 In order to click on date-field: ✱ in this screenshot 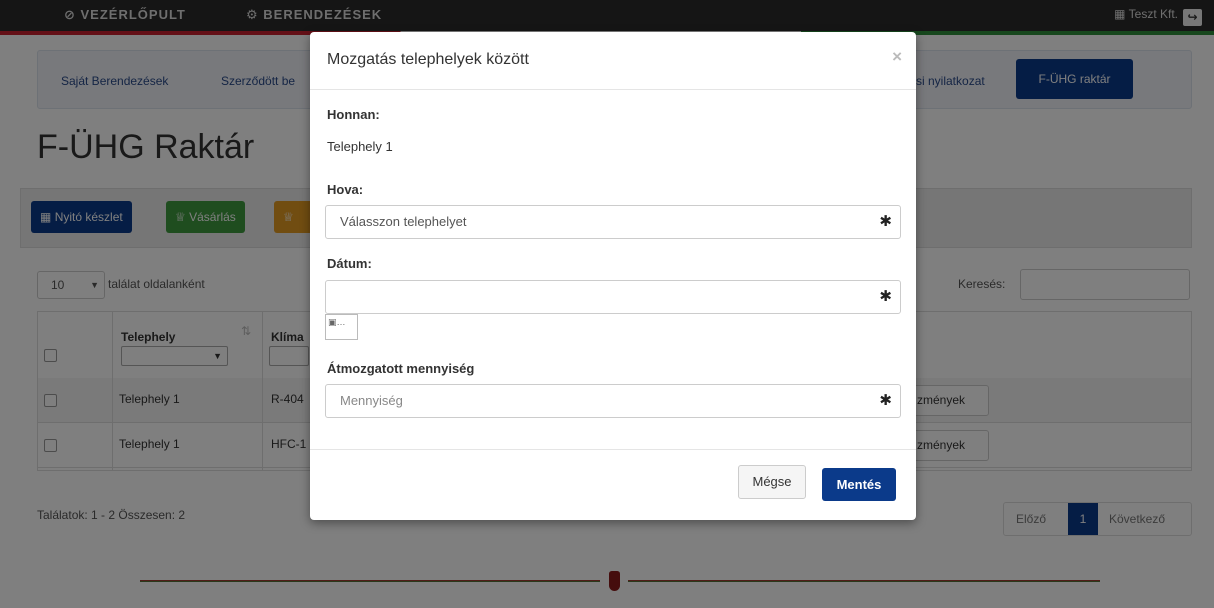, I will do `click(613, 297)`.